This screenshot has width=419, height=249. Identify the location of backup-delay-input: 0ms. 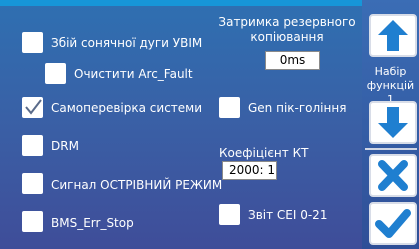
(292, 60).